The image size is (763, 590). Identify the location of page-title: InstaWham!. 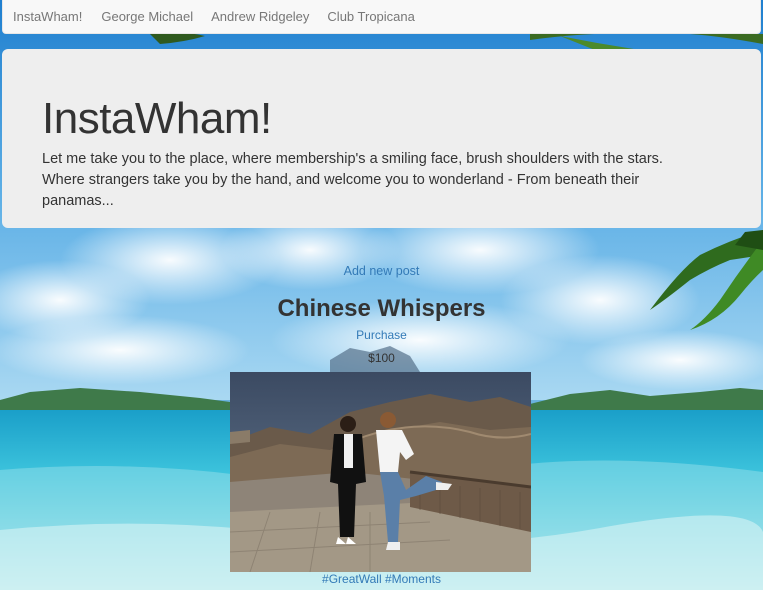
(157, 118).